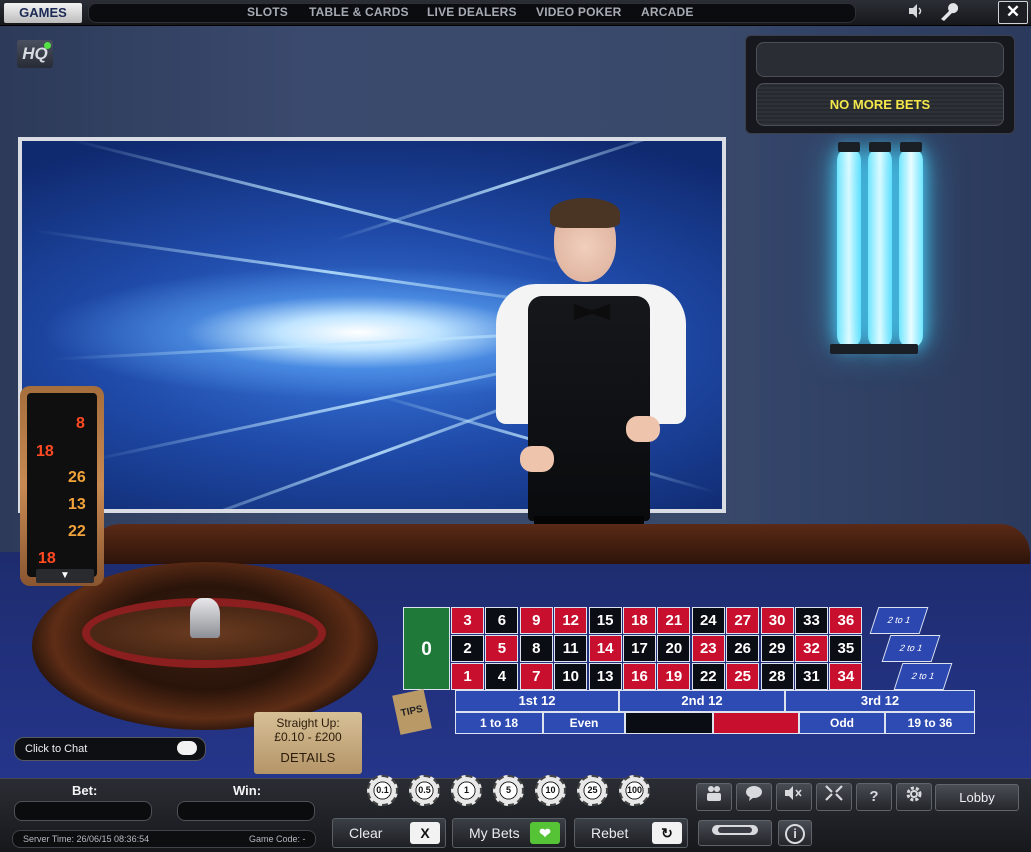 The width and height of the screenshot is (1031, 852). Describe the element at coordinates (499, 723) in the screenshot. I see `bet-spot-1-to-18: 1 to 18` at that location.